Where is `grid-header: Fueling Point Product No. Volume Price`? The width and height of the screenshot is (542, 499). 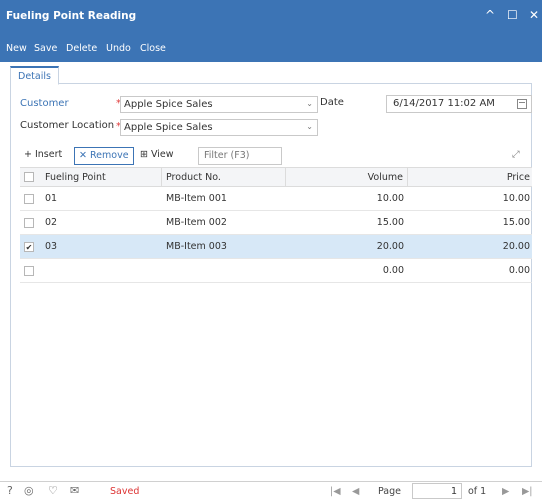 grid-header: Fueling Point Product No. Volume Price is located at coordinates (276, 177).